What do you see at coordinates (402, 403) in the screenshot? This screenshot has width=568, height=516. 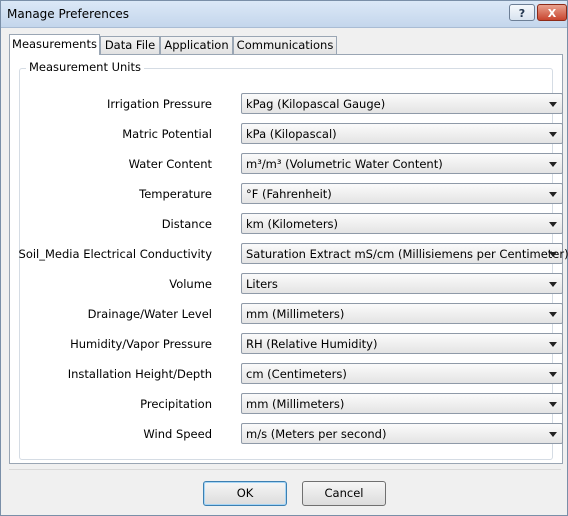 I see `precipitation-dropdown: mm (Millimeters)` at bounding box center [402, 403].